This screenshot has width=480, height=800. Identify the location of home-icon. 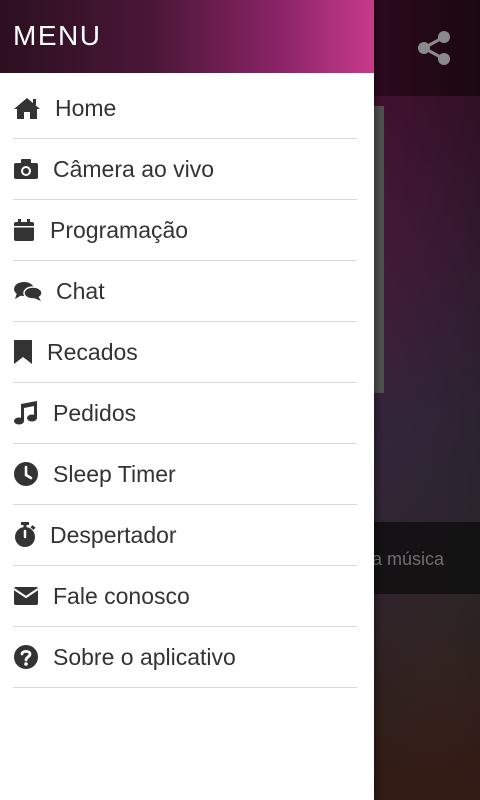
(34, 108).